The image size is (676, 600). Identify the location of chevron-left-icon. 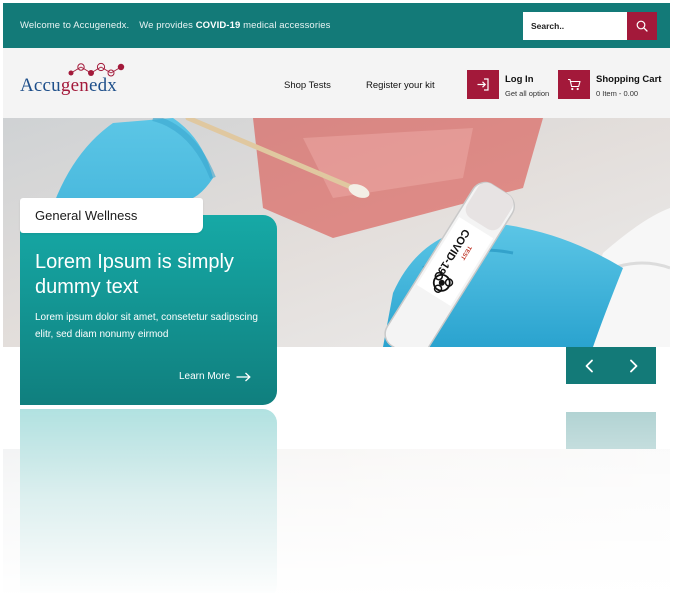
(589, 365).